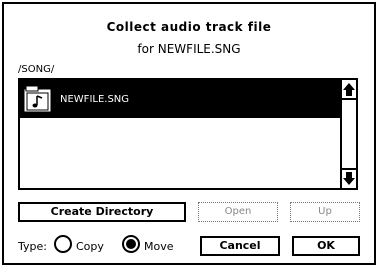 This screenshot has height=269, width=381. I want to click on up-button: Up, so click(325, 212).